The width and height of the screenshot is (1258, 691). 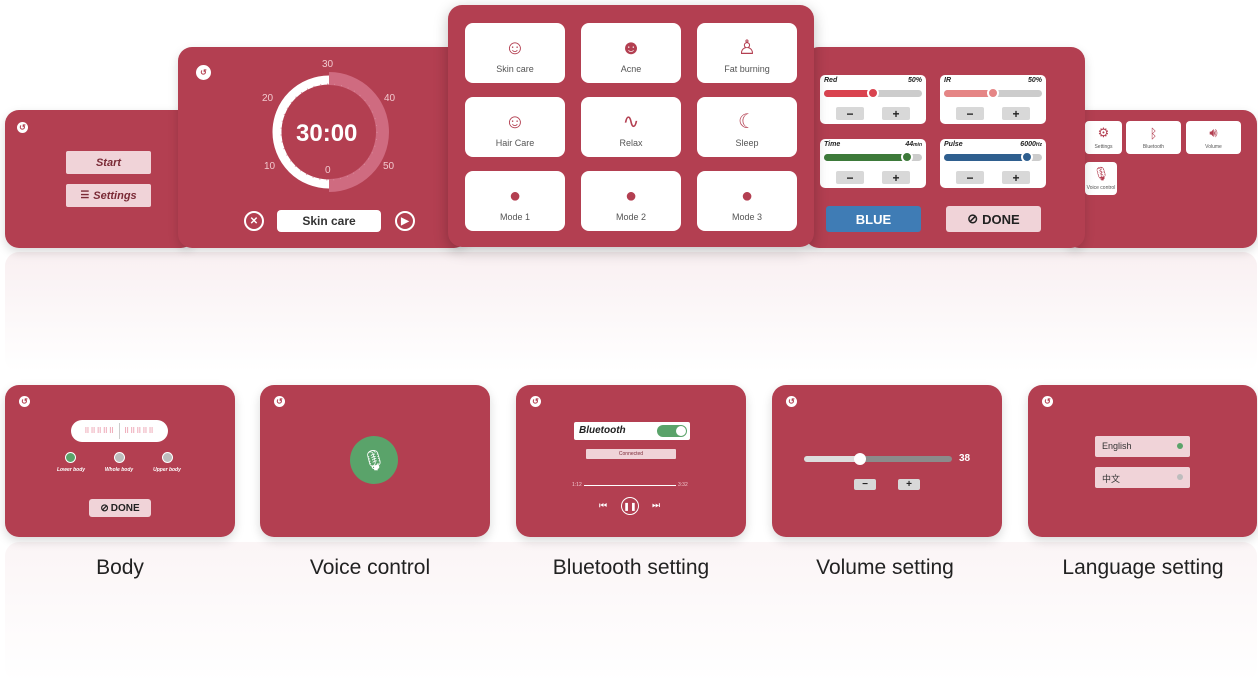 What do you see at coordinates (1001, 219) in the screenshot?
I see `done-label: DONE` at bounding box center [1001, 219].